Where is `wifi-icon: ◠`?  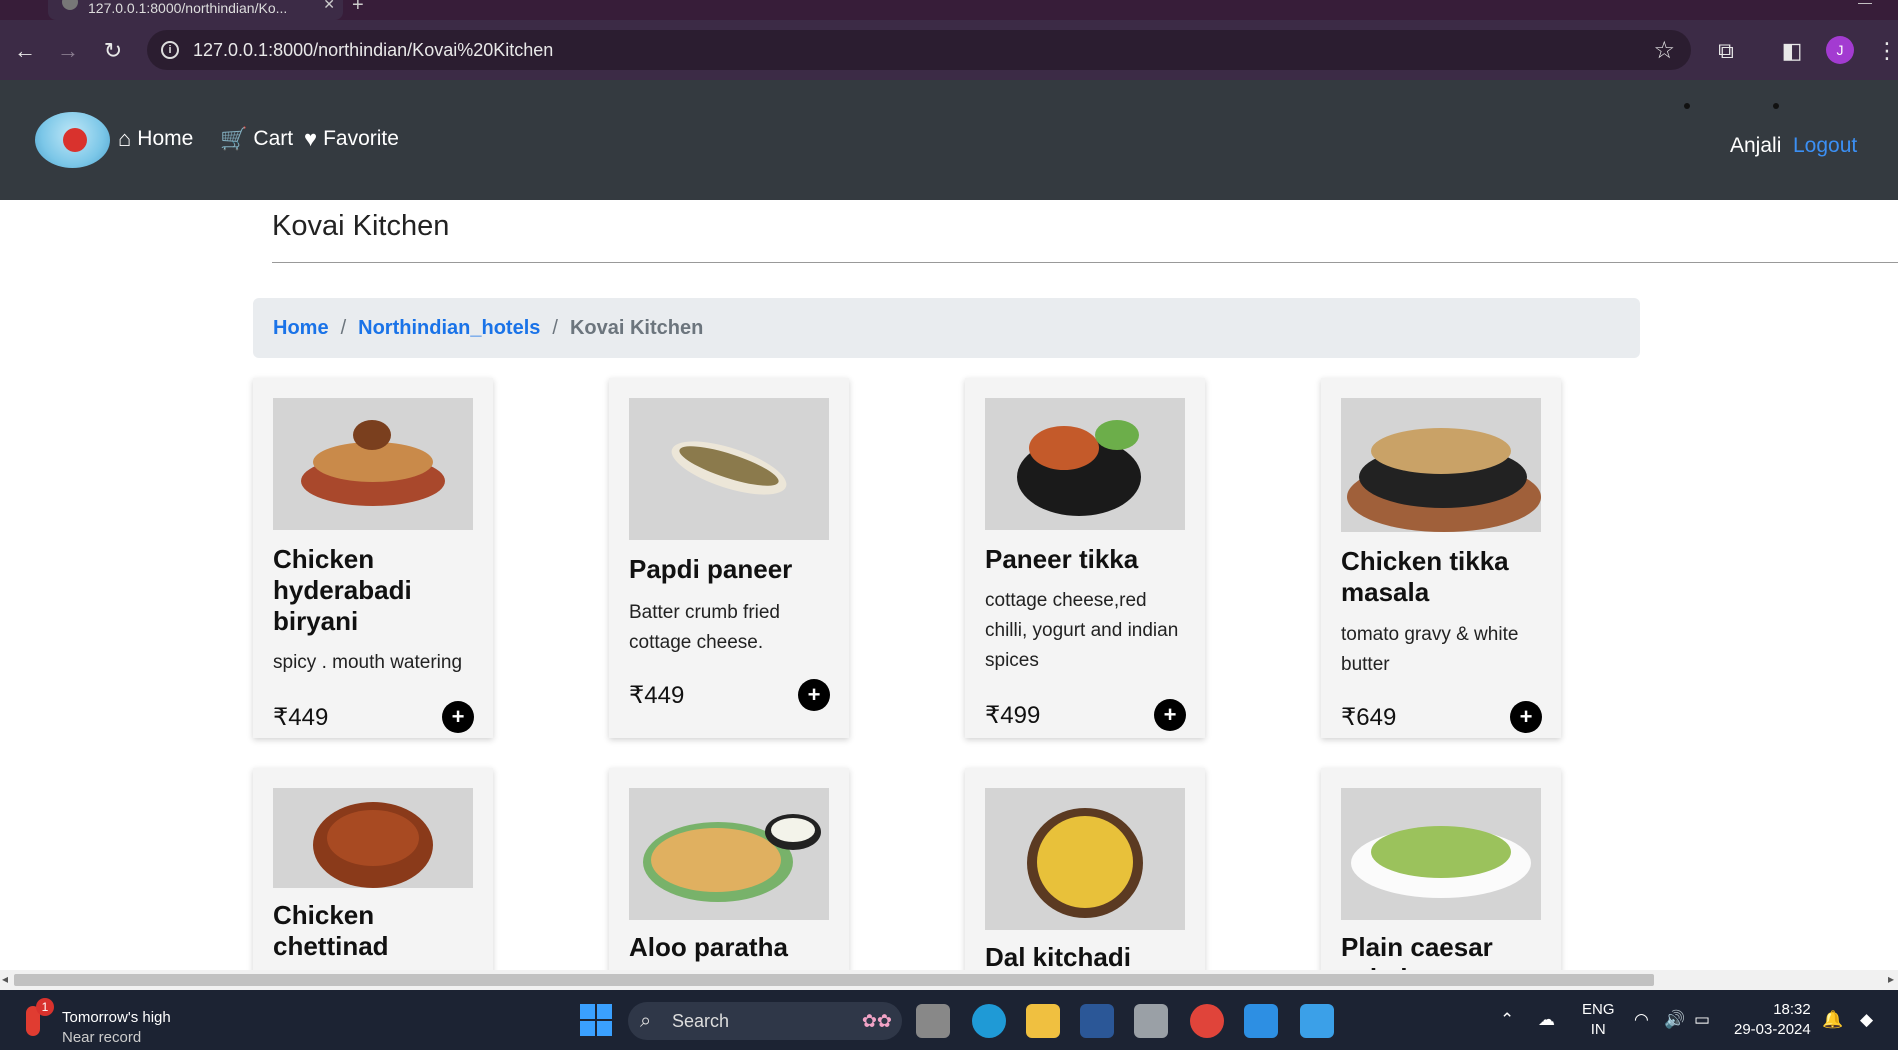
wifi-icon: ◠ is located at coordinates (1641, 1020).